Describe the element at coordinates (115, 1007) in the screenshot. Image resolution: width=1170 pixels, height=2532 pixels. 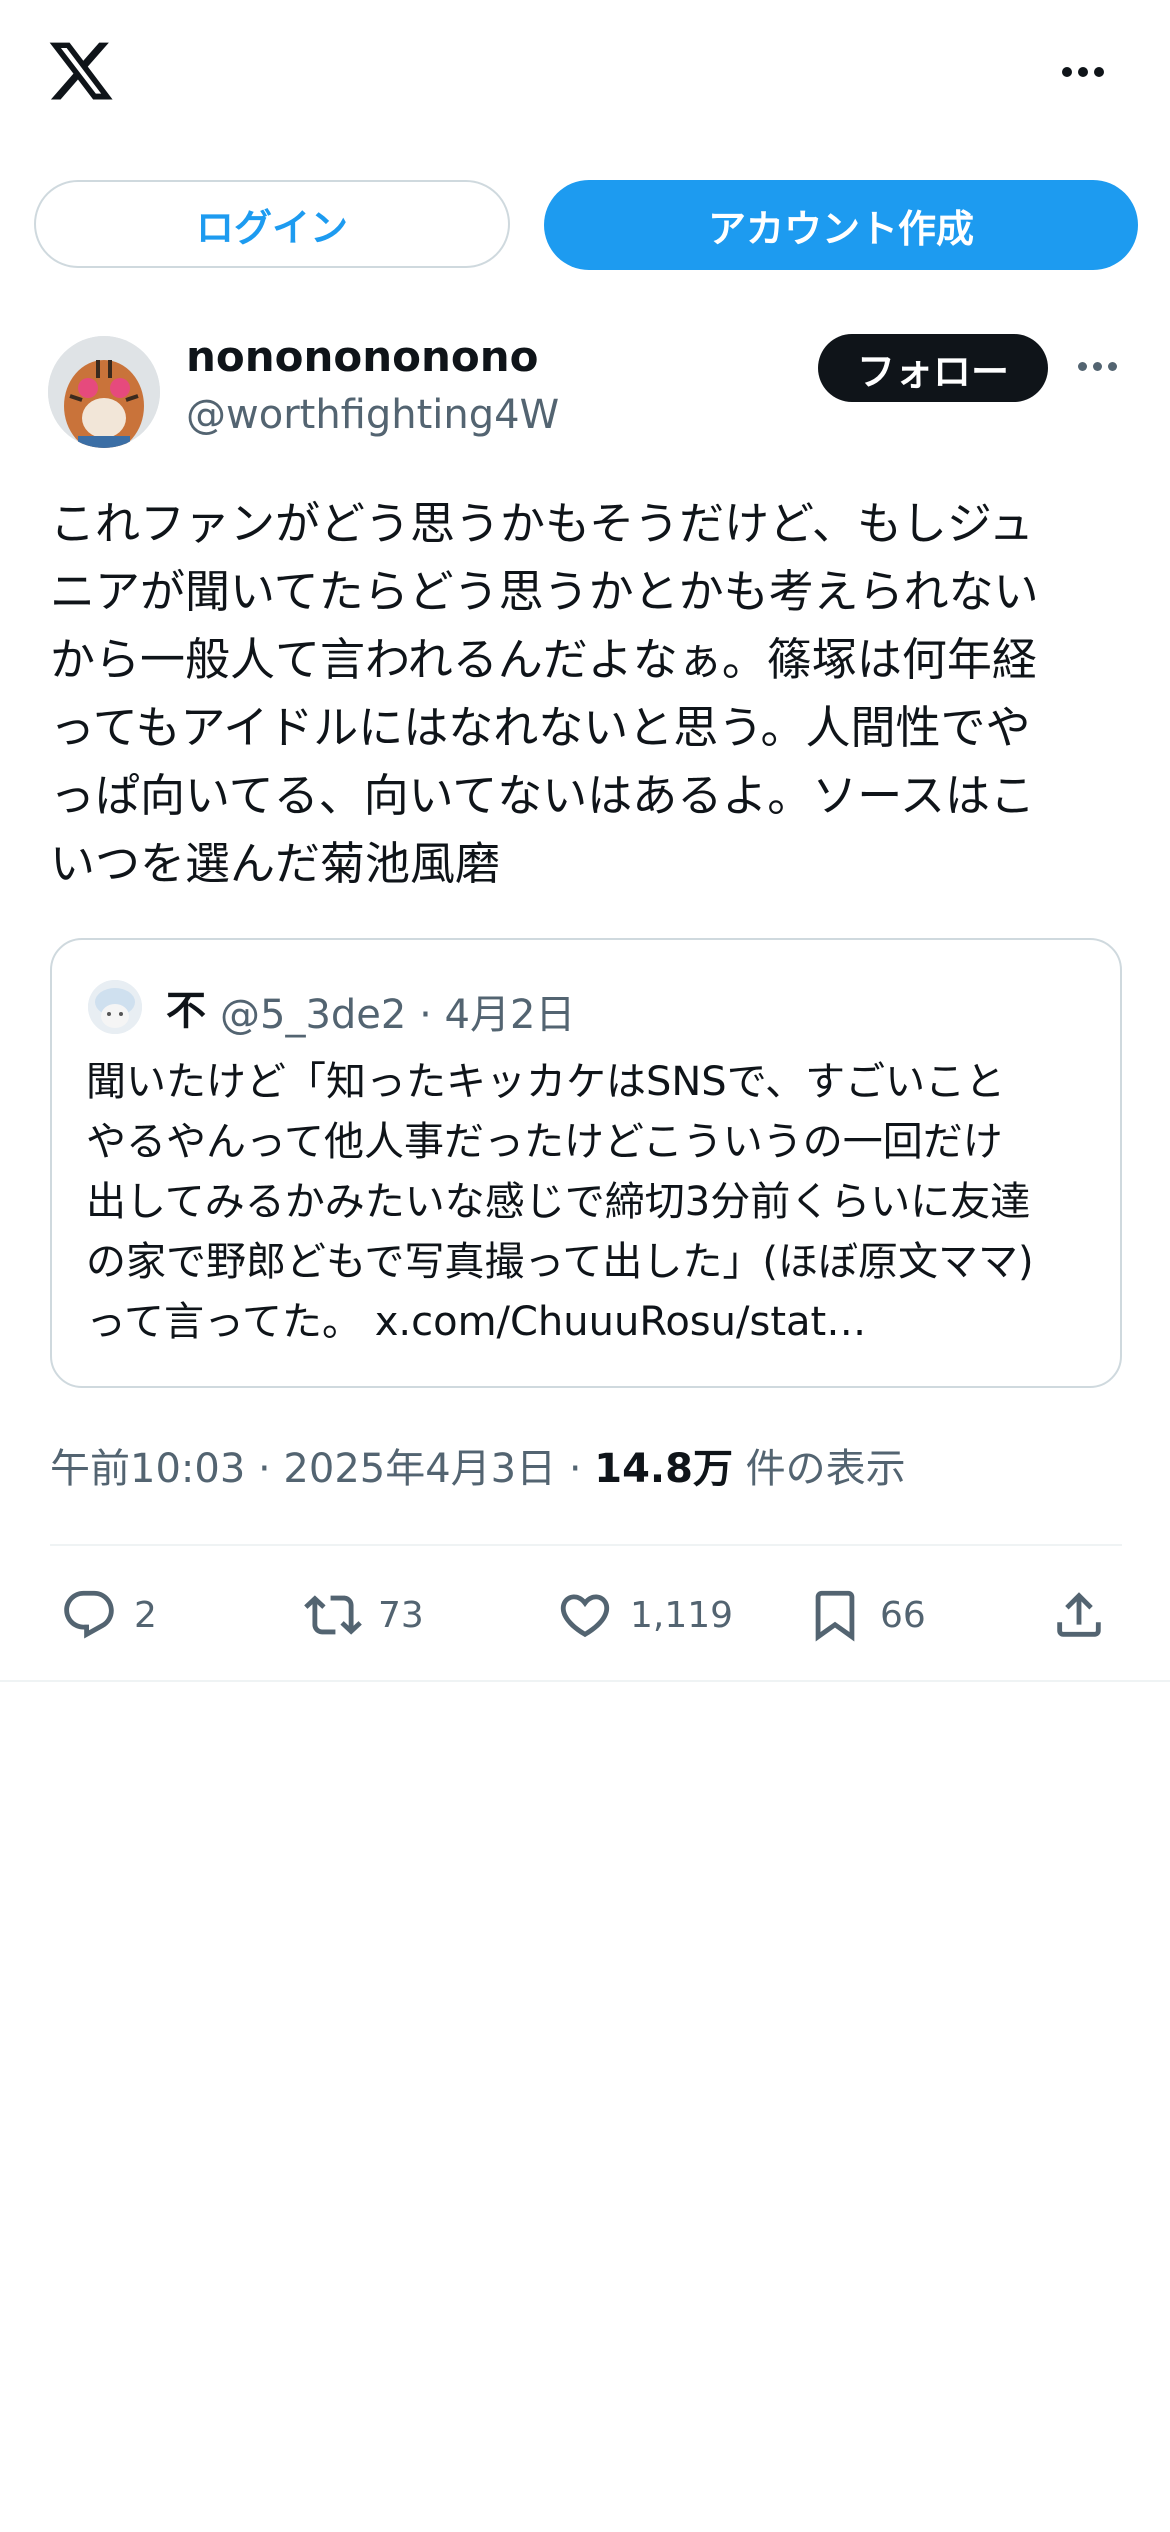
I see `quoted-user-avatar` at that location.